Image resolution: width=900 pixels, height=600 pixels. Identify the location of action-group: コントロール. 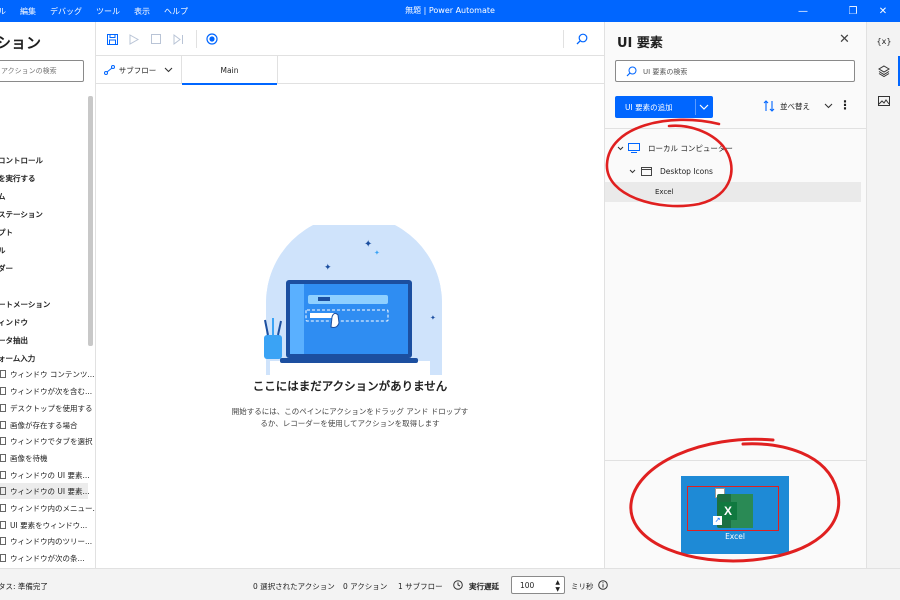
(21, 160).